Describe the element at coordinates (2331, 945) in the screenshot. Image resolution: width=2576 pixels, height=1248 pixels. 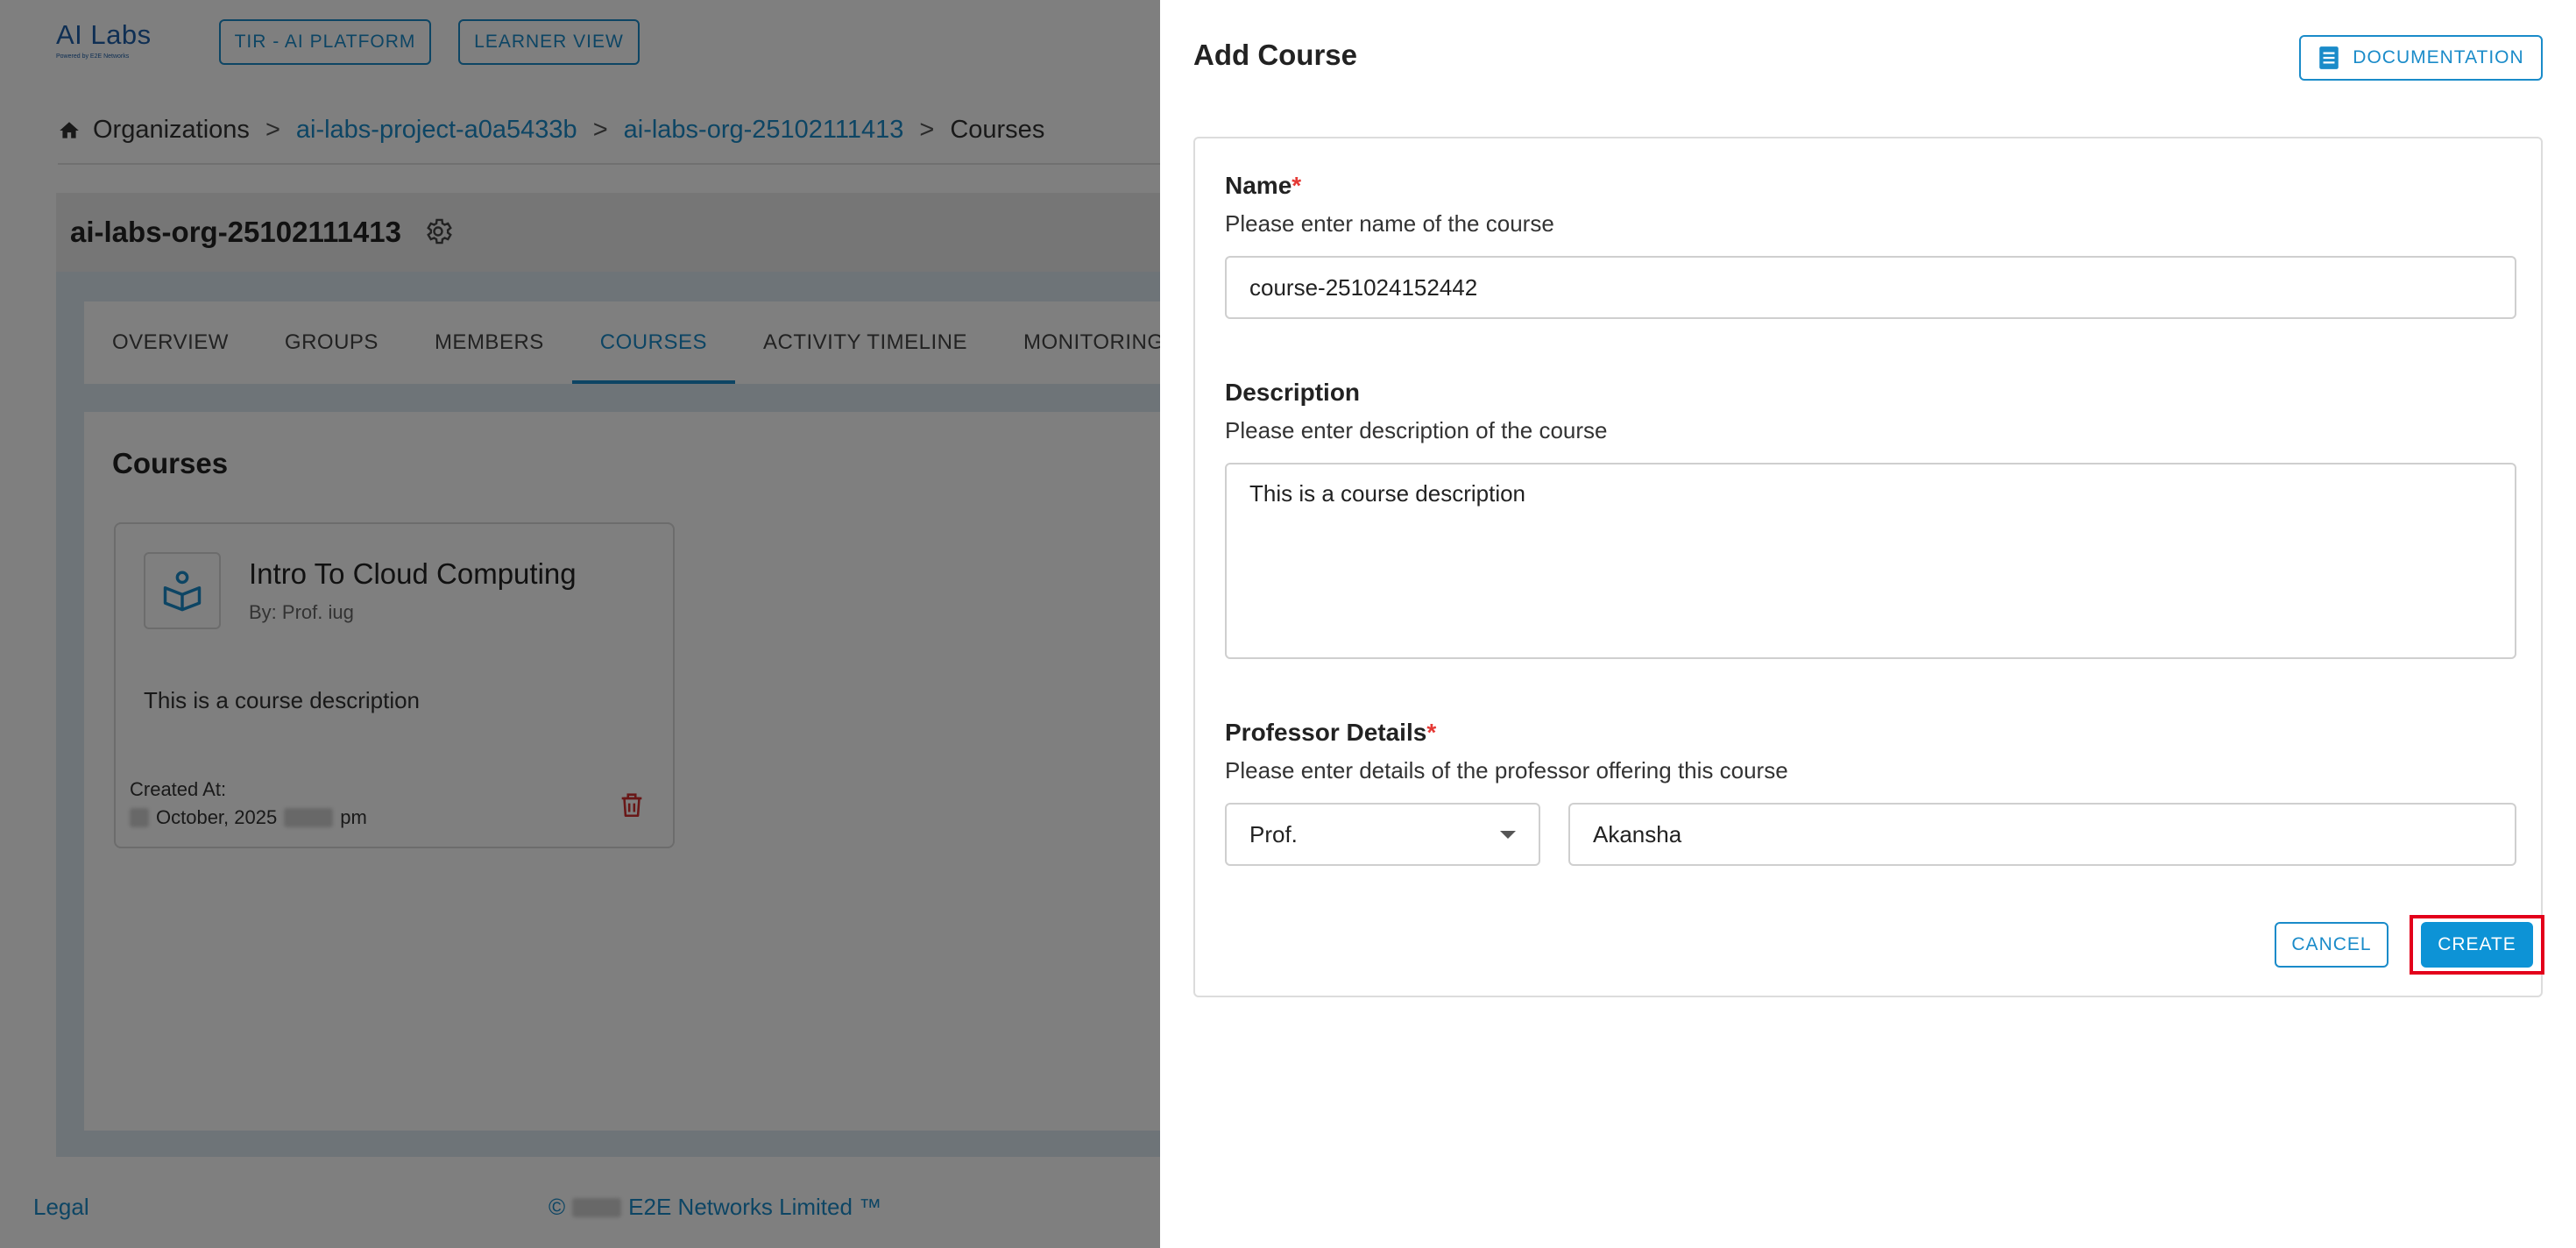
I see `cancel-button: CANCEL` at that location.